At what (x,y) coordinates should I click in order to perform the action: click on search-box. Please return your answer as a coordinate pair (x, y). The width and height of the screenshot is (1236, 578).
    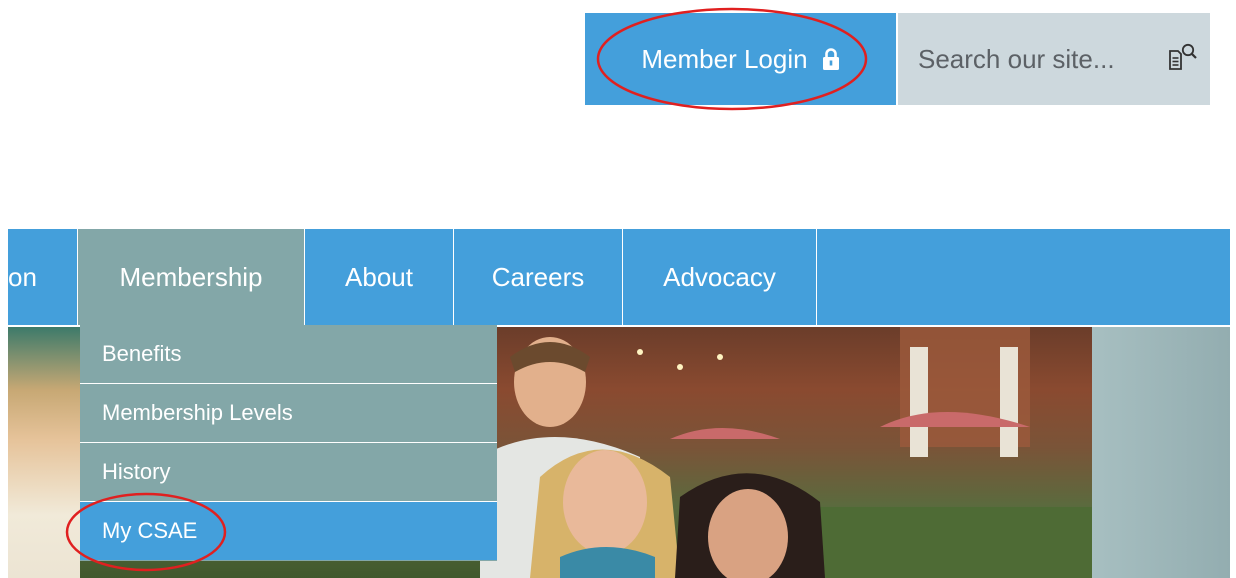
    Looking at the image, I should click on (1054, 59).